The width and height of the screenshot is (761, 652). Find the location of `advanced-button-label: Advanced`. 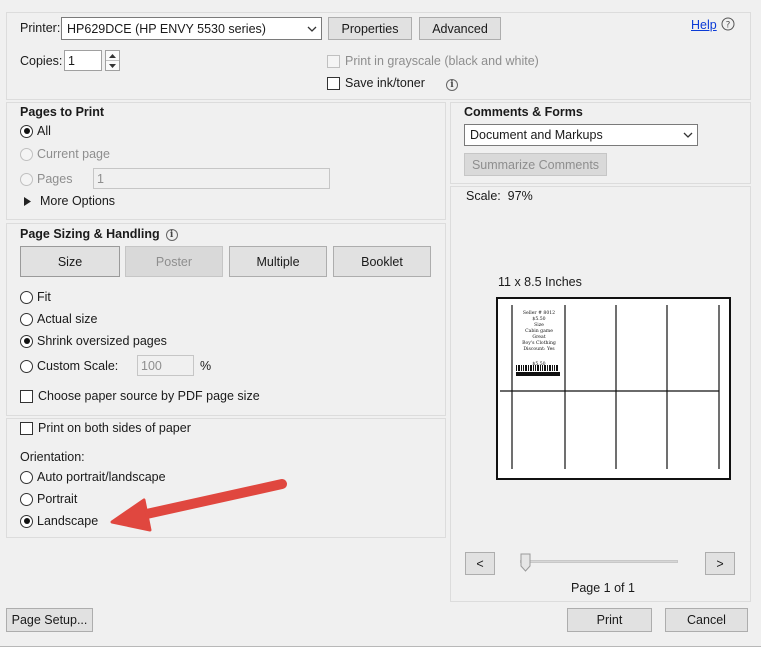

advanced-button-label: Advanced is located at coordinates (460, 28).